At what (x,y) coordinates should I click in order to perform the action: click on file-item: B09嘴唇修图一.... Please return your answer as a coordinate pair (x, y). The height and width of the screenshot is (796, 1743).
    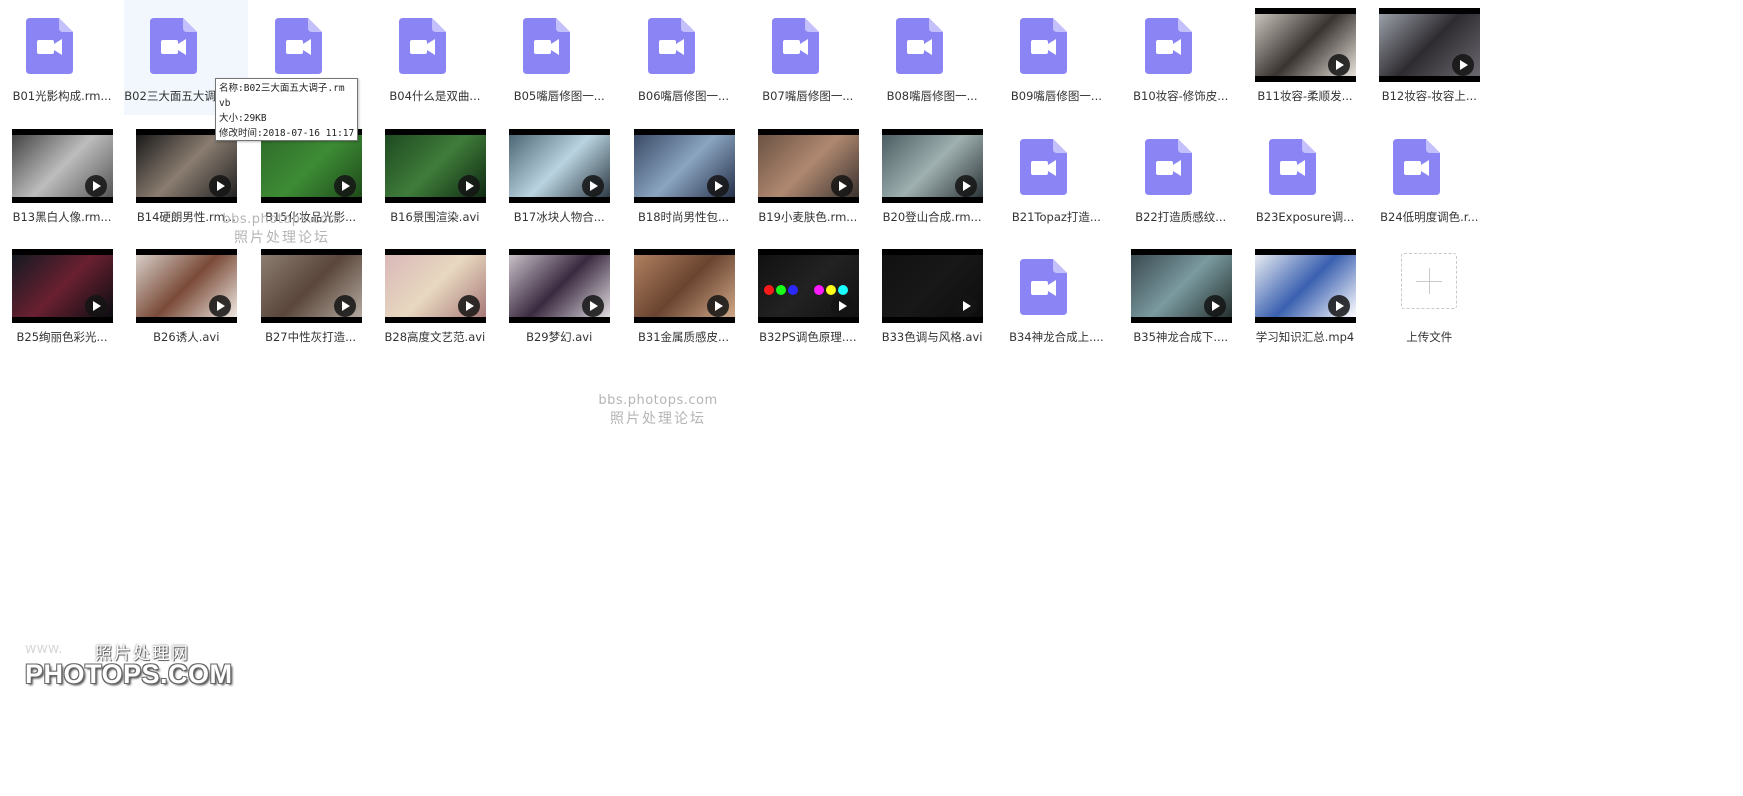
    Looking at the image, I should click on (1056, 57).